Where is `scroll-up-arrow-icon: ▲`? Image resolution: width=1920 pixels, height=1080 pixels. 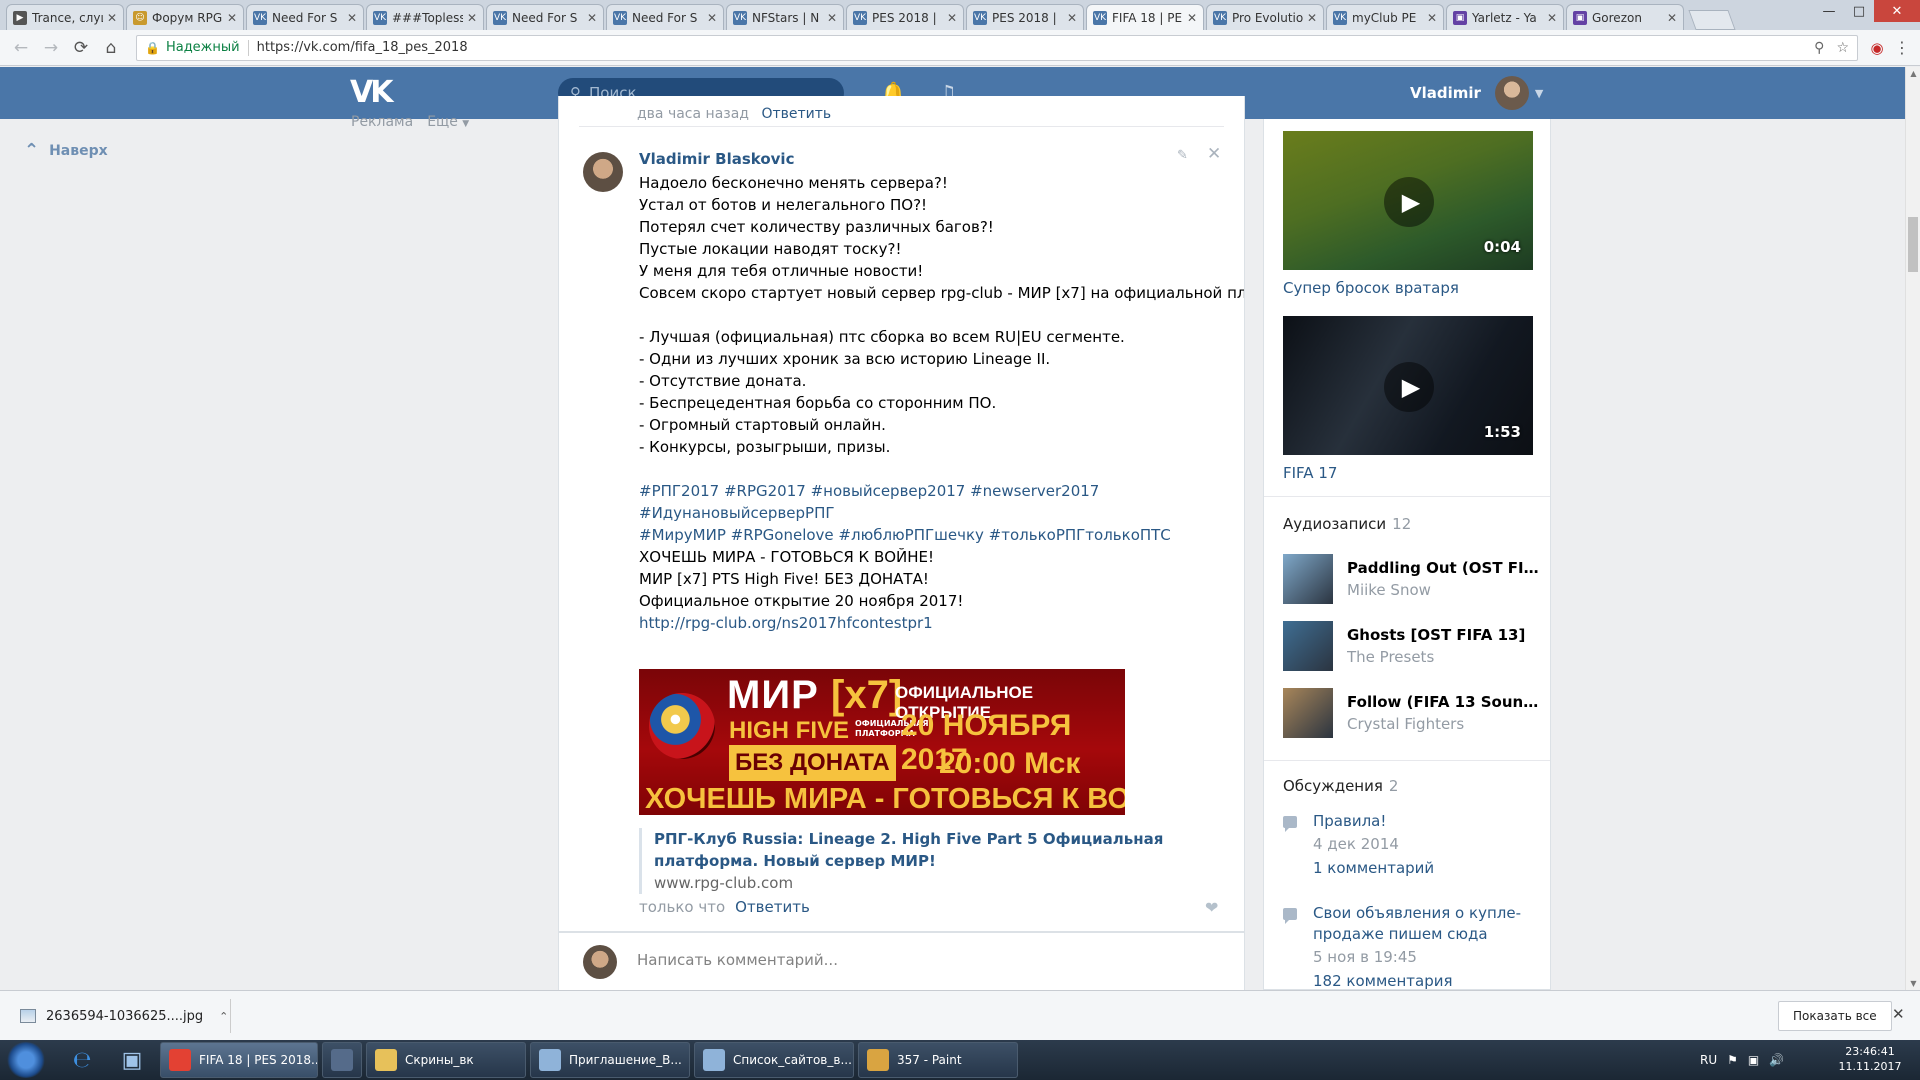 scroll-up-arrow-icon: ▲ is located at coordinates (1913, 73).